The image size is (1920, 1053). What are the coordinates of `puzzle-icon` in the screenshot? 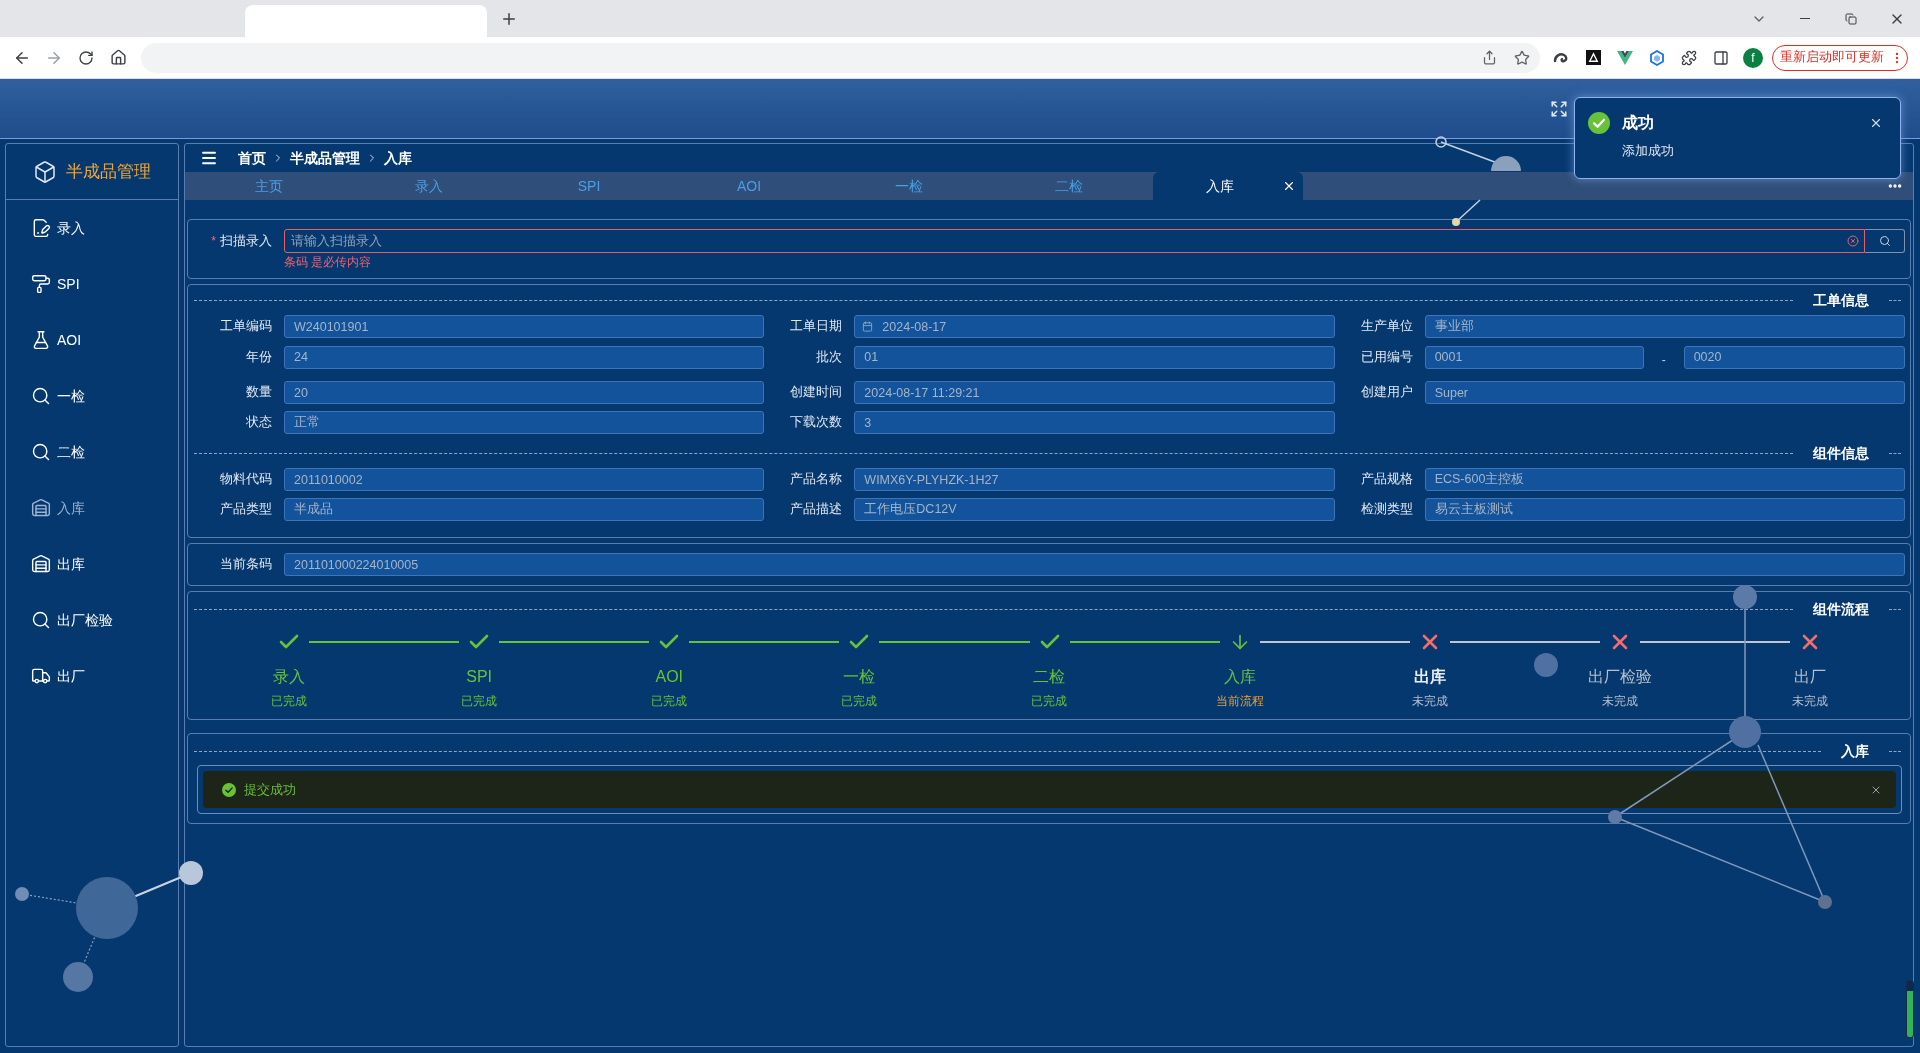 It's located at (1689, 57).